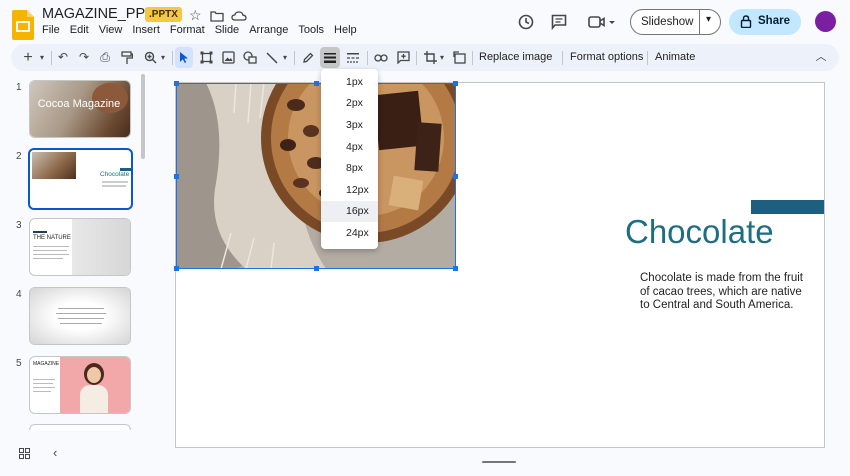  What do you see at coordinates (228, 57) in the screenshot?
I see `image-icon` at bounding box center [228, 57].